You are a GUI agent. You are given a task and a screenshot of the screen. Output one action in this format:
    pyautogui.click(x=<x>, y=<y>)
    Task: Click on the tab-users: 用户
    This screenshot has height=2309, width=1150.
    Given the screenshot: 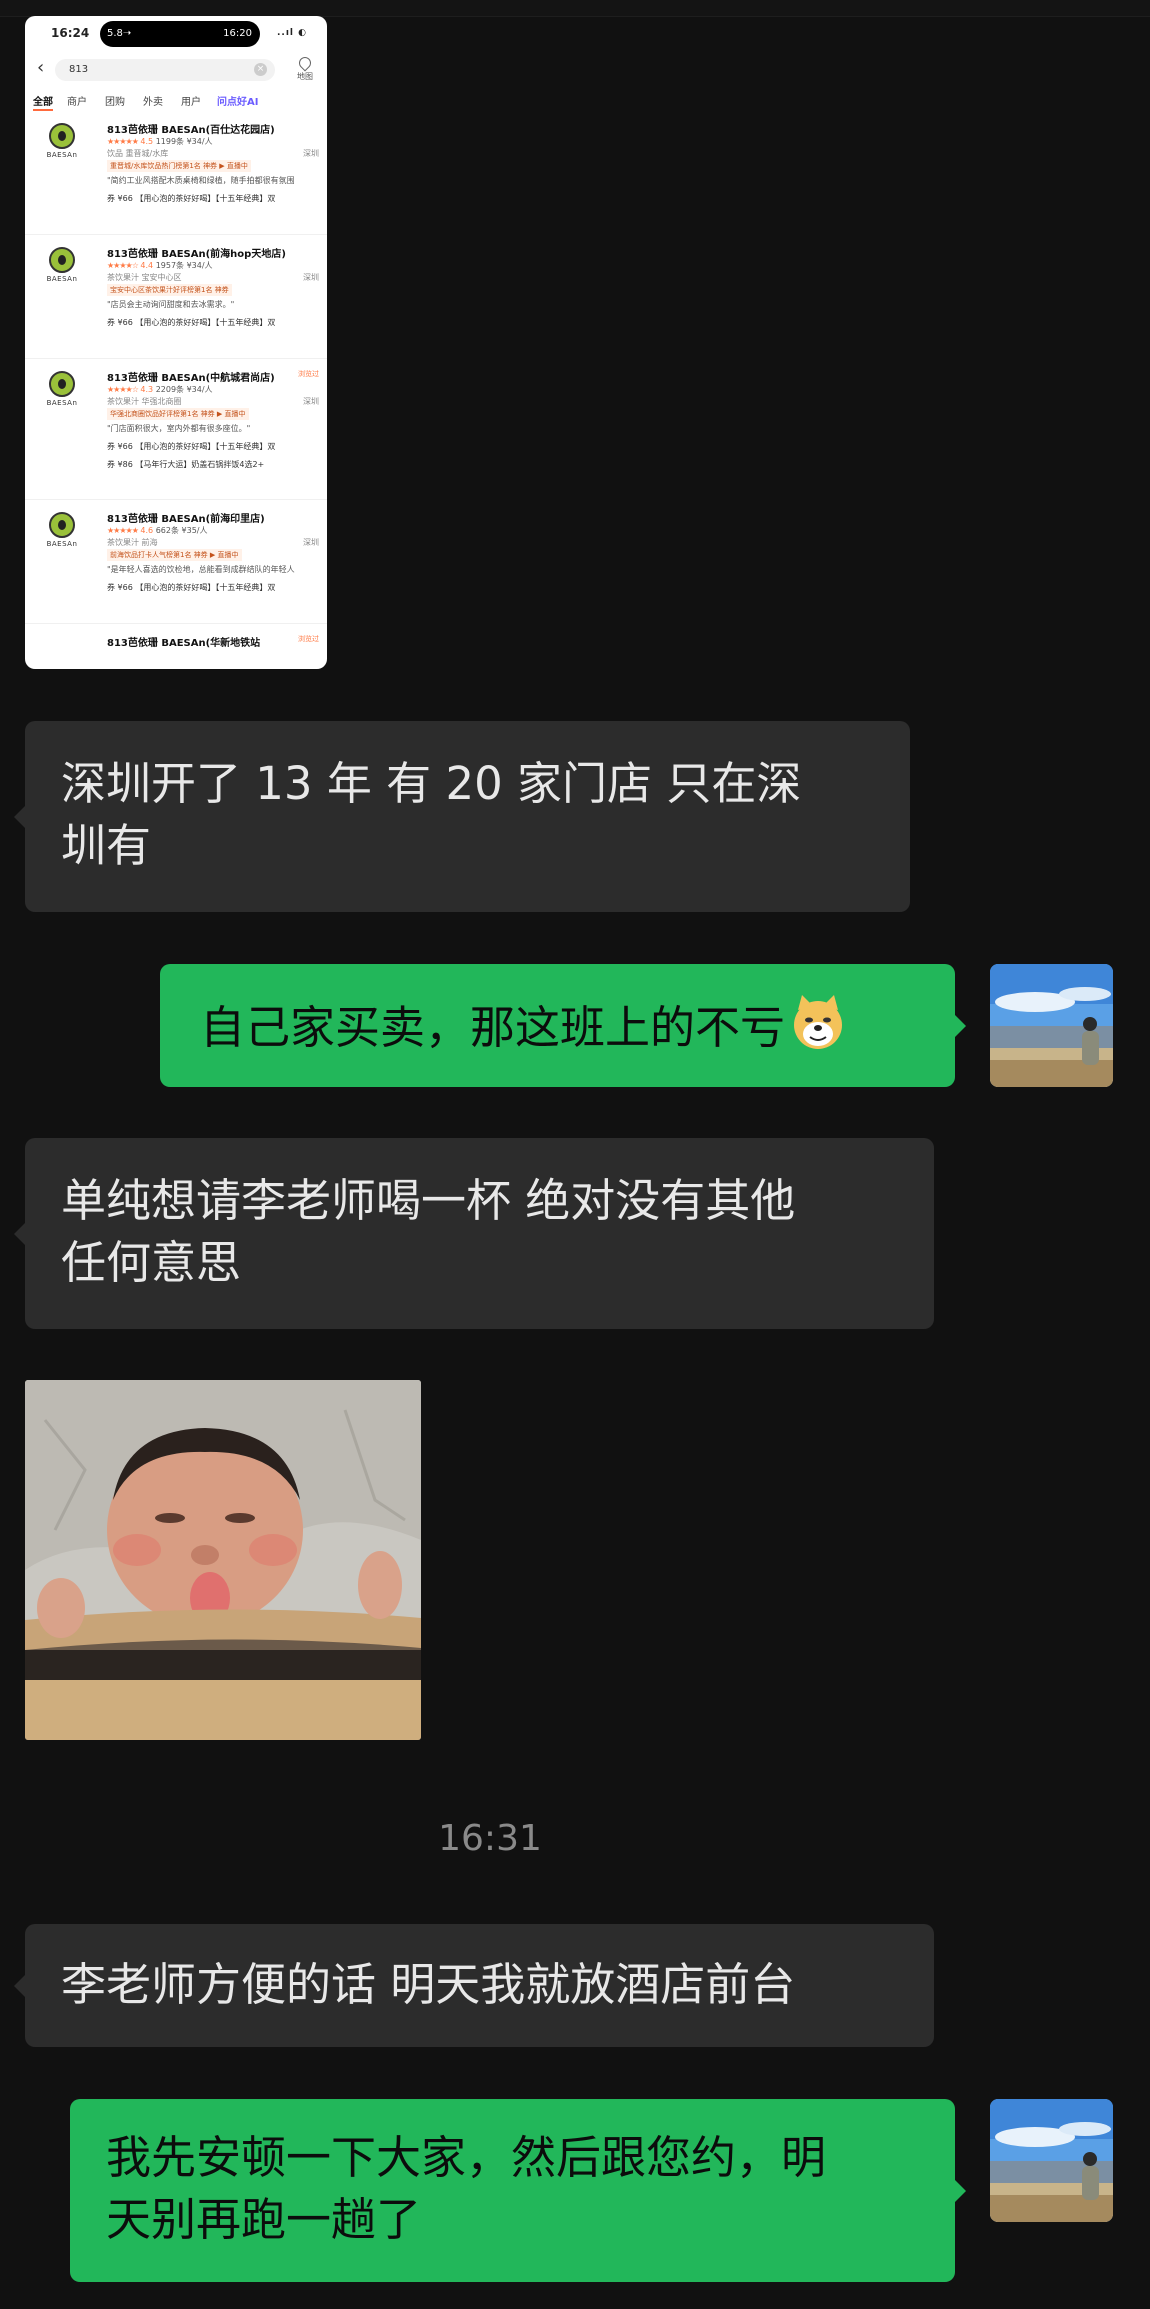 What is the action you would take?
    pyautogui.click(x=191, y=102)
    